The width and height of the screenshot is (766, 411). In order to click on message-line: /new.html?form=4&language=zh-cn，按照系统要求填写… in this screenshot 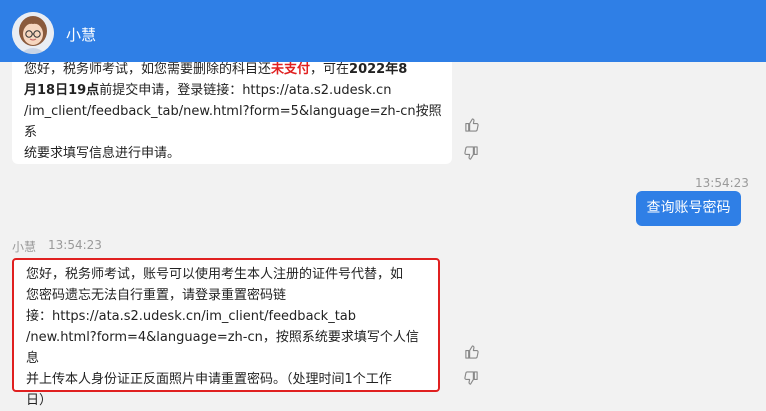, I will do `click(222, 348)`.